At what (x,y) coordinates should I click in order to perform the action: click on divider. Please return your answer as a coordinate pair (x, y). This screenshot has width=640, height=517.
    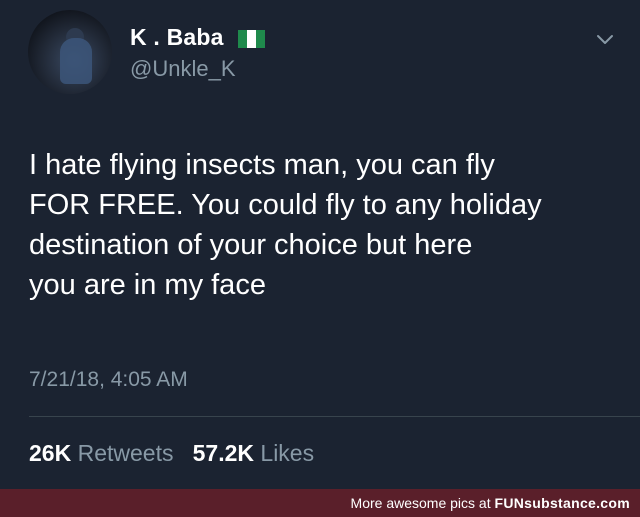
    Looking at the image, I should click on (334, 416).